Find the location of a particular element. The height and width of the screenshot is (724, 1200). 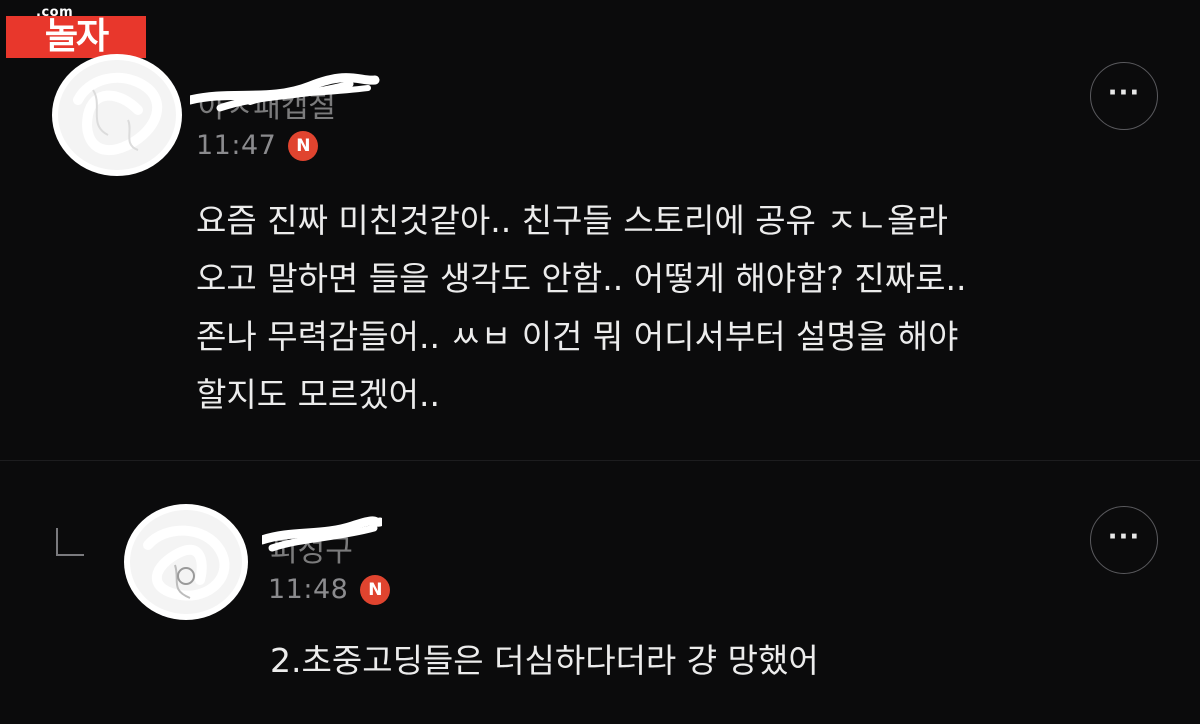

comment-line: 존나 무력감들어.. ㅆㅂ 이건 뭐 어디서부터 설명을 해야 is located at coordinates (577, 336).